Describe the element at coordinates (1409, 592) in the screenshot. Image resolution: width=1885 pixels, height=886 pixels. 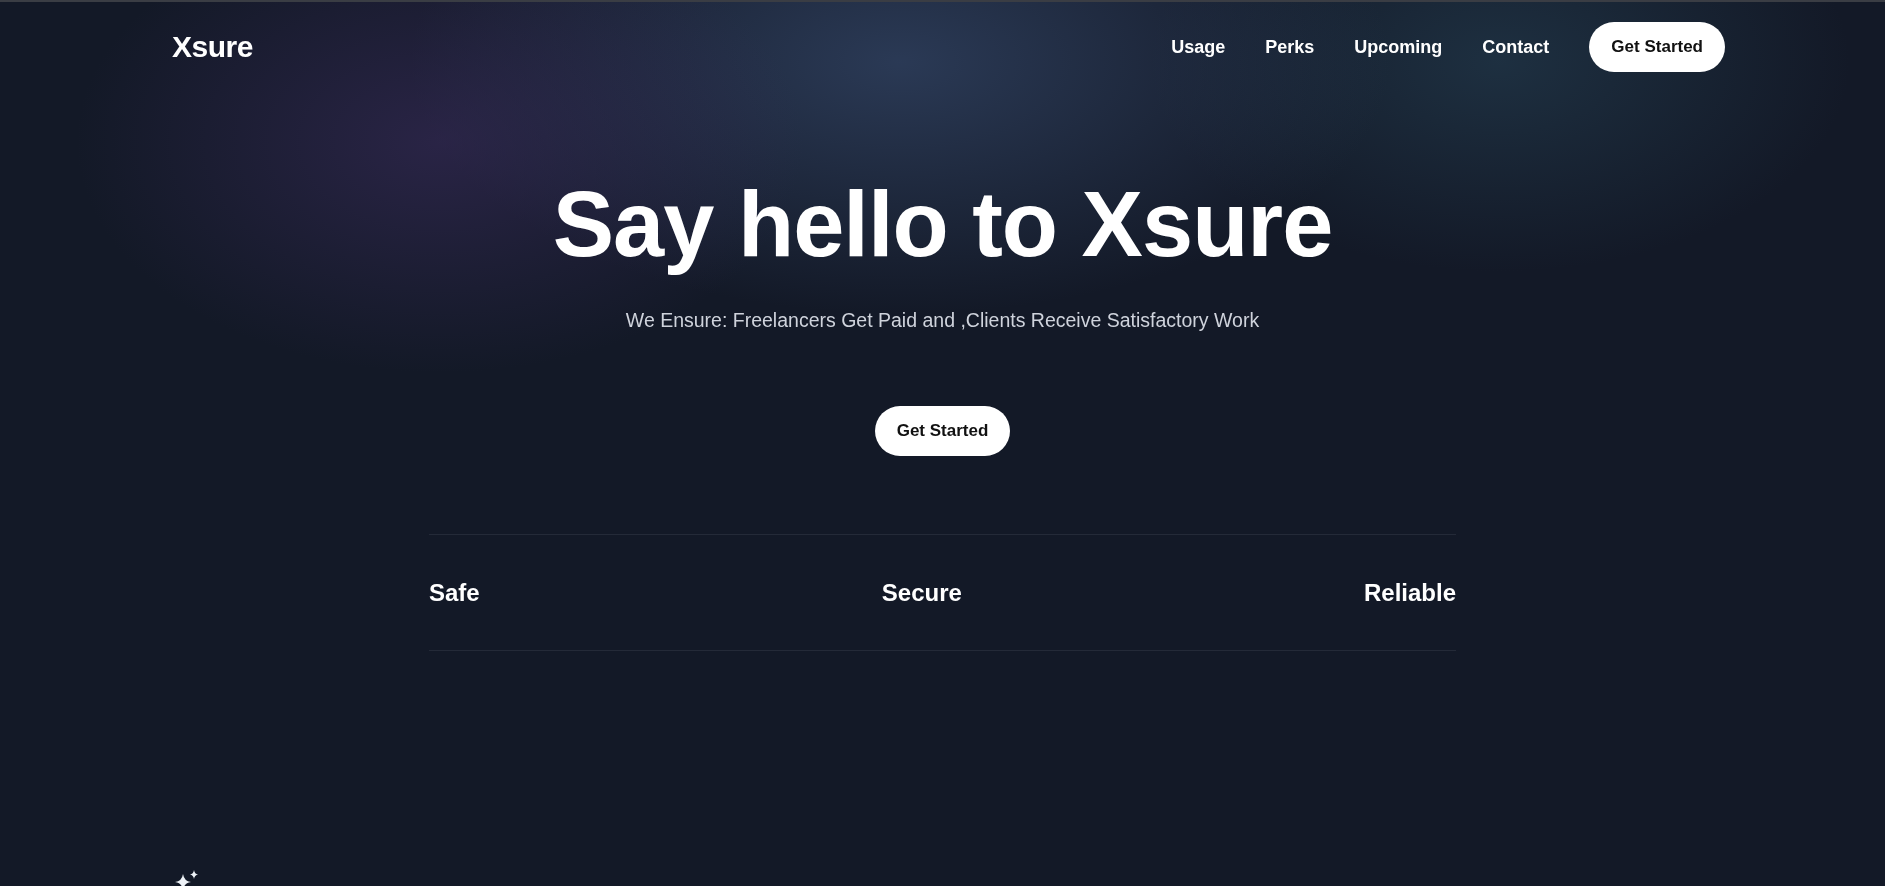
I see `feature-label: Reliable` at that location.